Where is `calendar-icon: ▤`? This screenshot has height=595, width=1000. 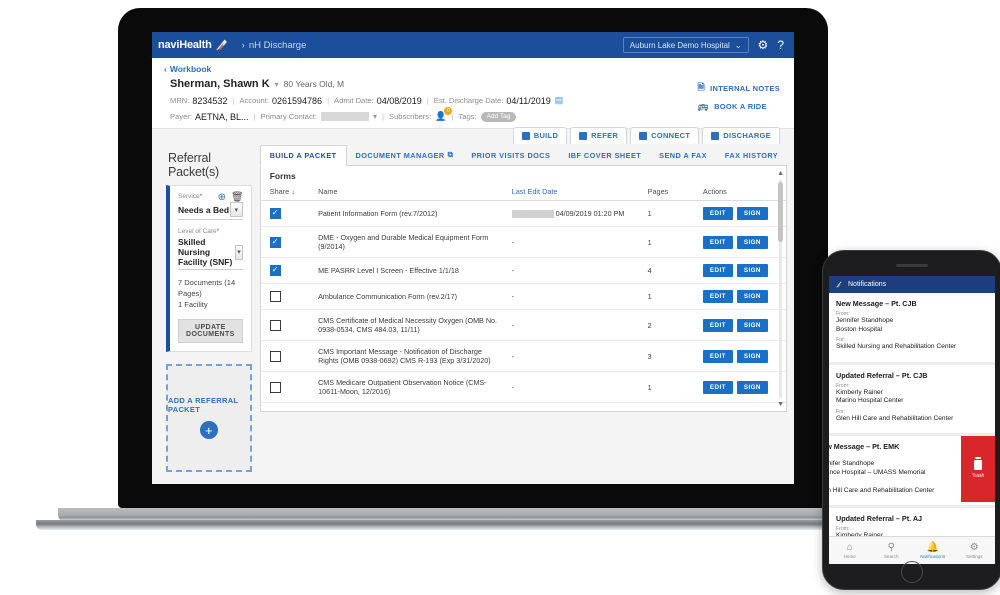
calendar-icon: ▤ is located at coordinates (559, 100).